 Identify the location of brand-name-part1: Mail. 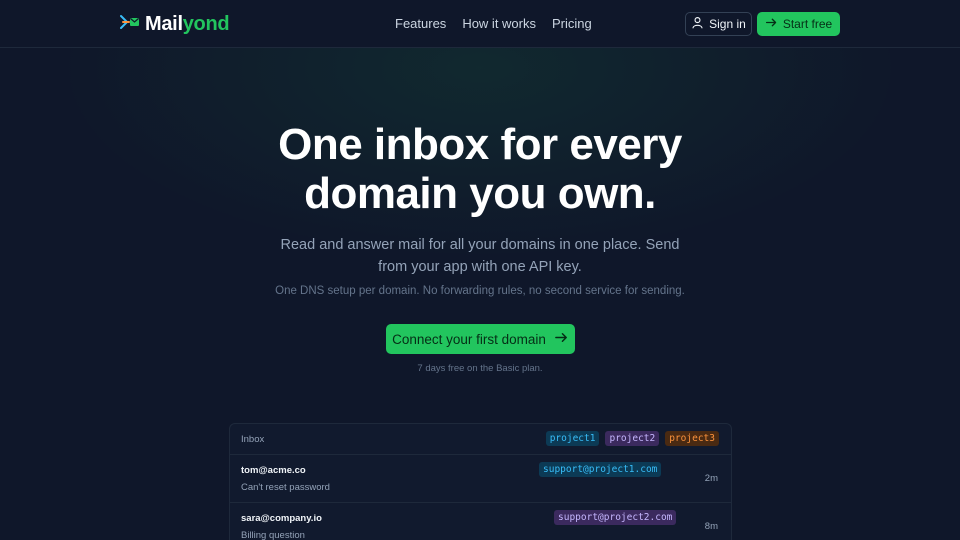
(164, 23).